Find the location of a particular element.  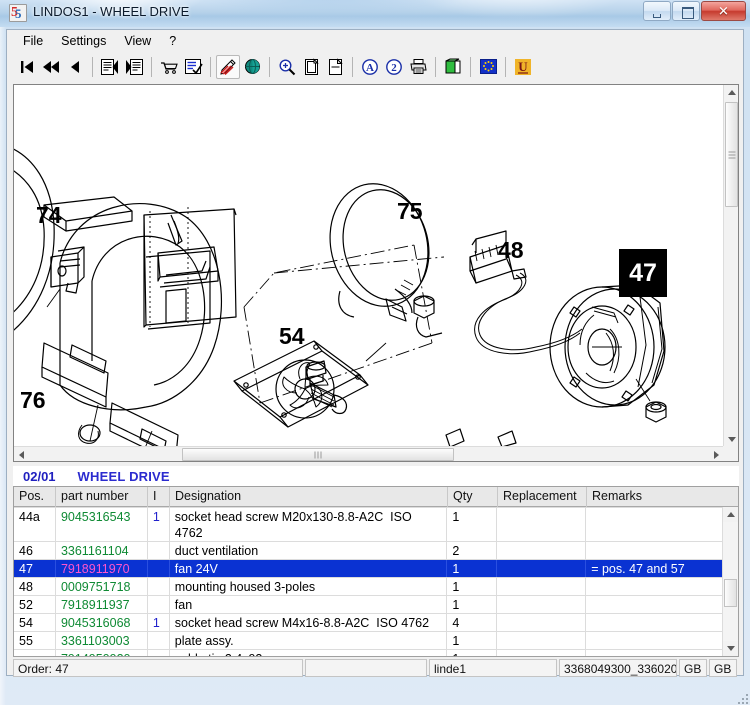

drawing-vscroll-thumb is located at coordinates (731, 154).